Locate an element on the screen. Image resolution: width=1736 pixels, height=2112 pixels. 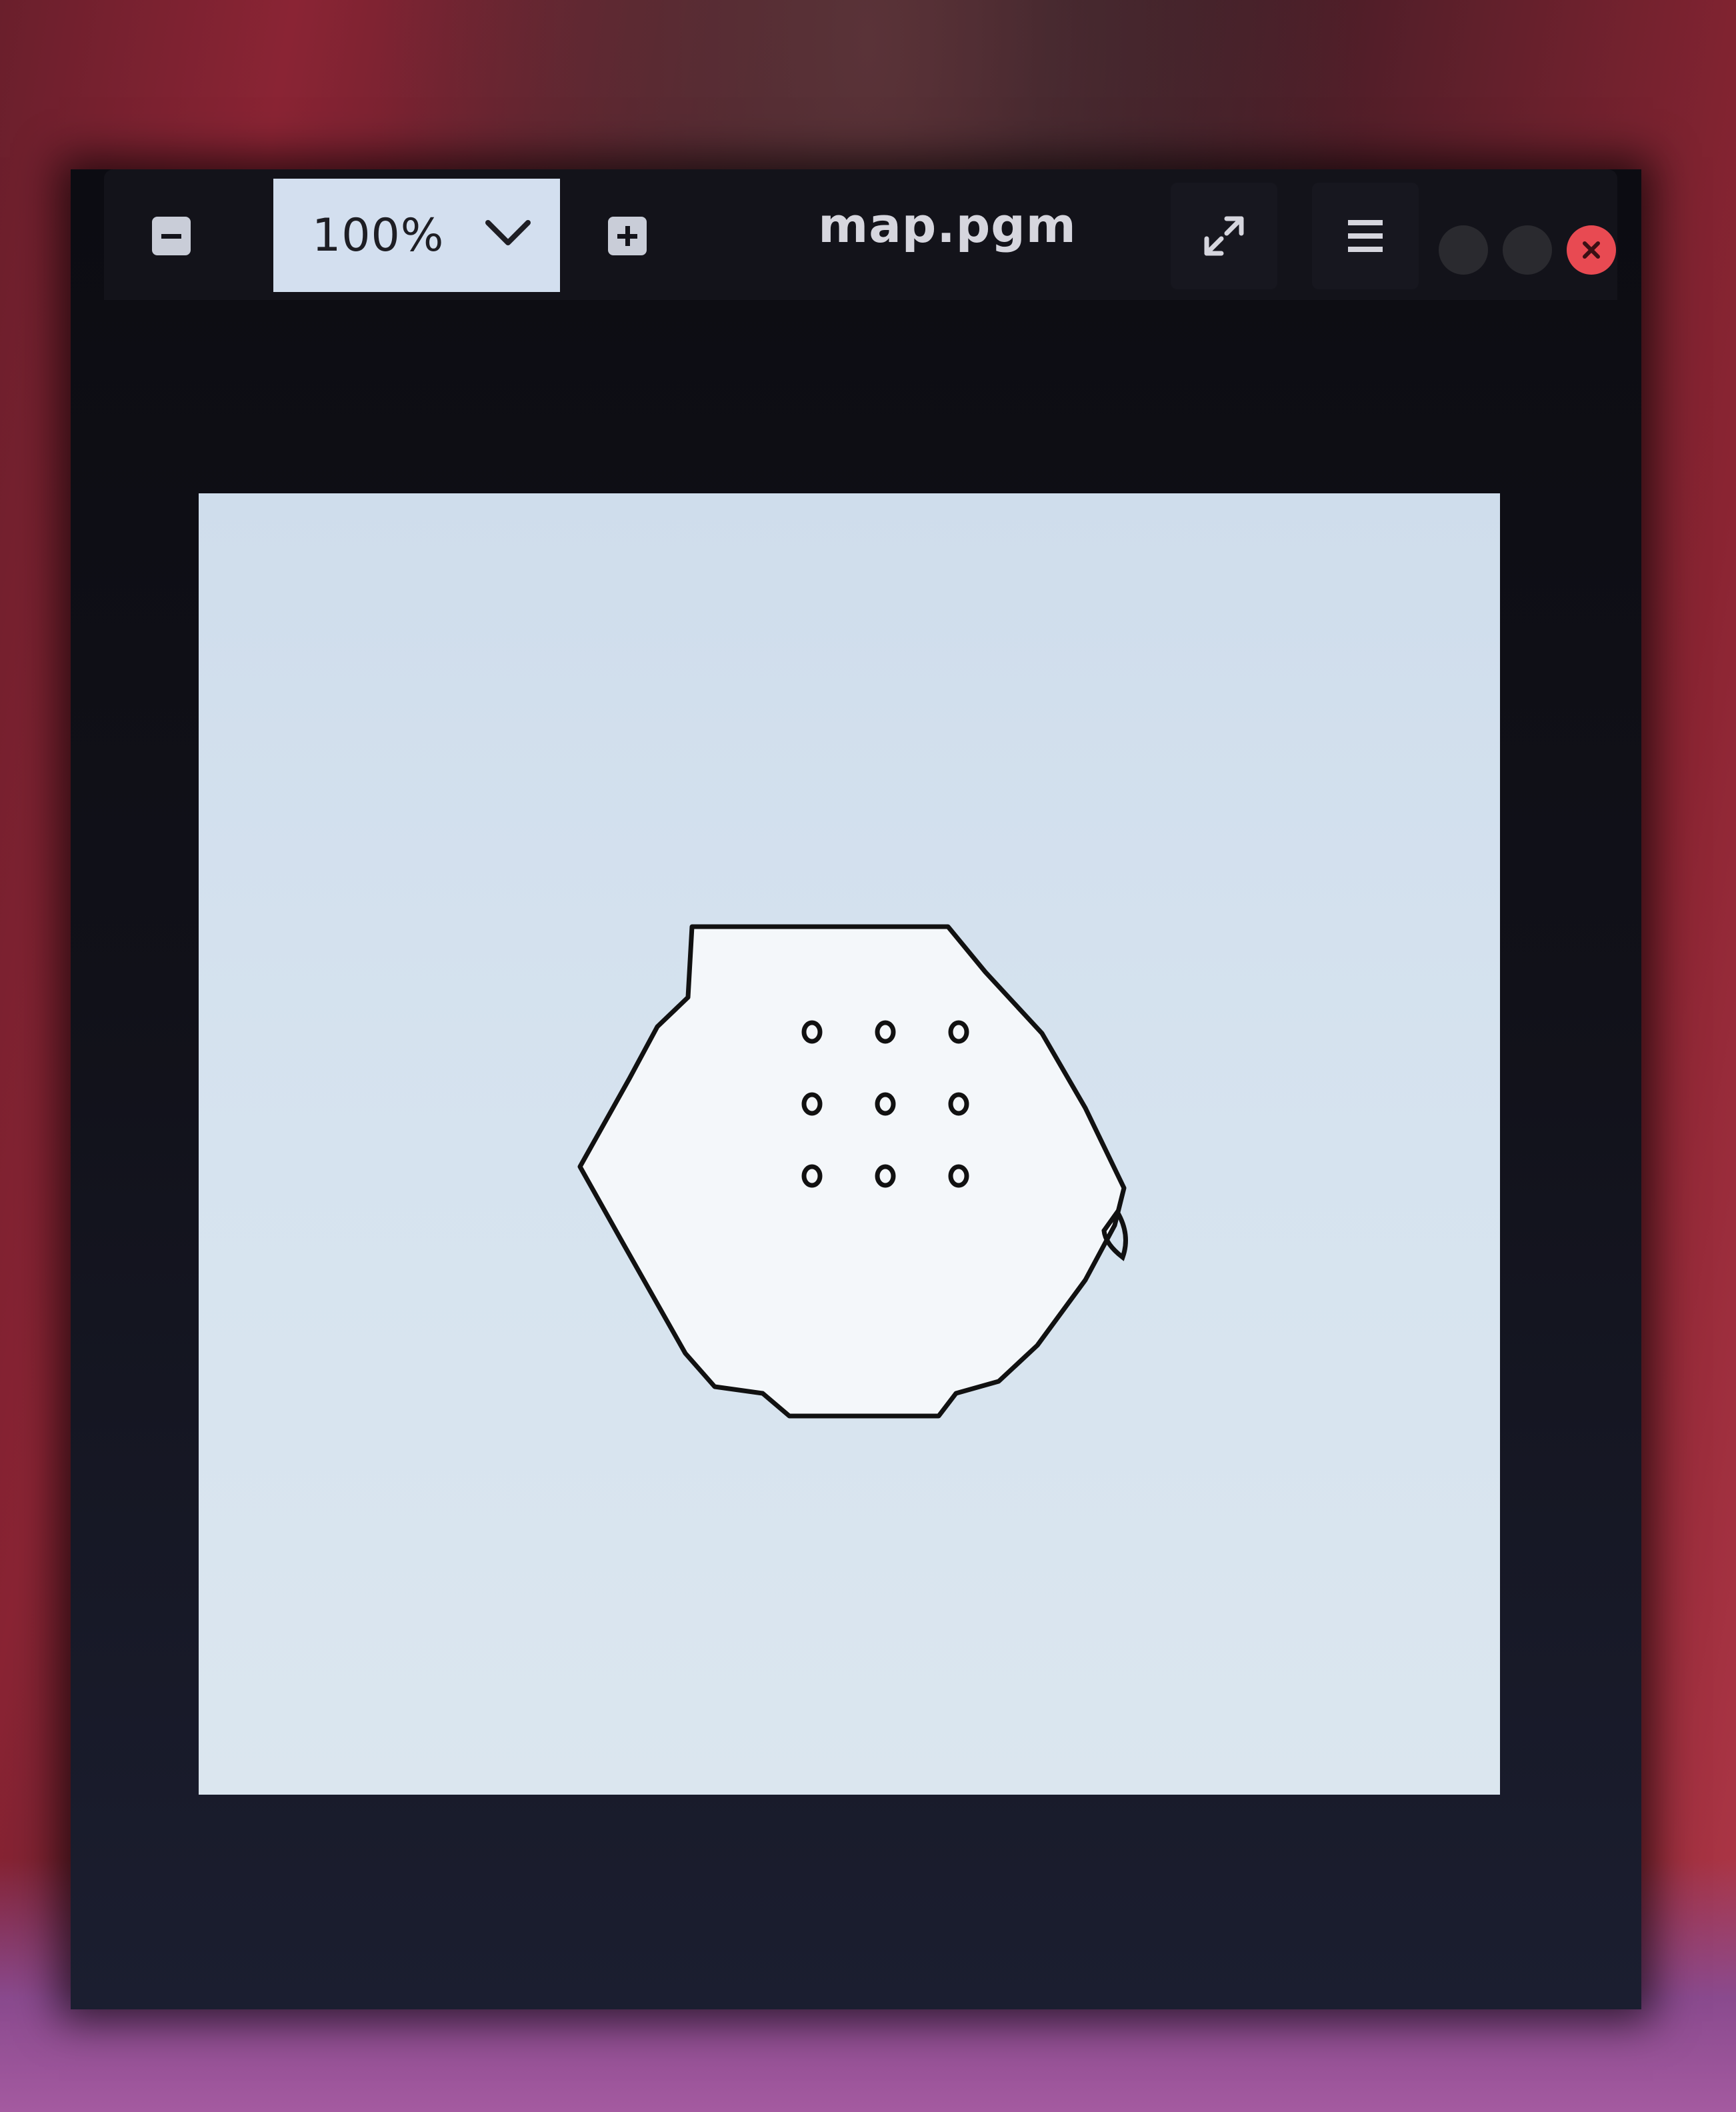
fullscreen-button is located at coordinates (1224, 236).